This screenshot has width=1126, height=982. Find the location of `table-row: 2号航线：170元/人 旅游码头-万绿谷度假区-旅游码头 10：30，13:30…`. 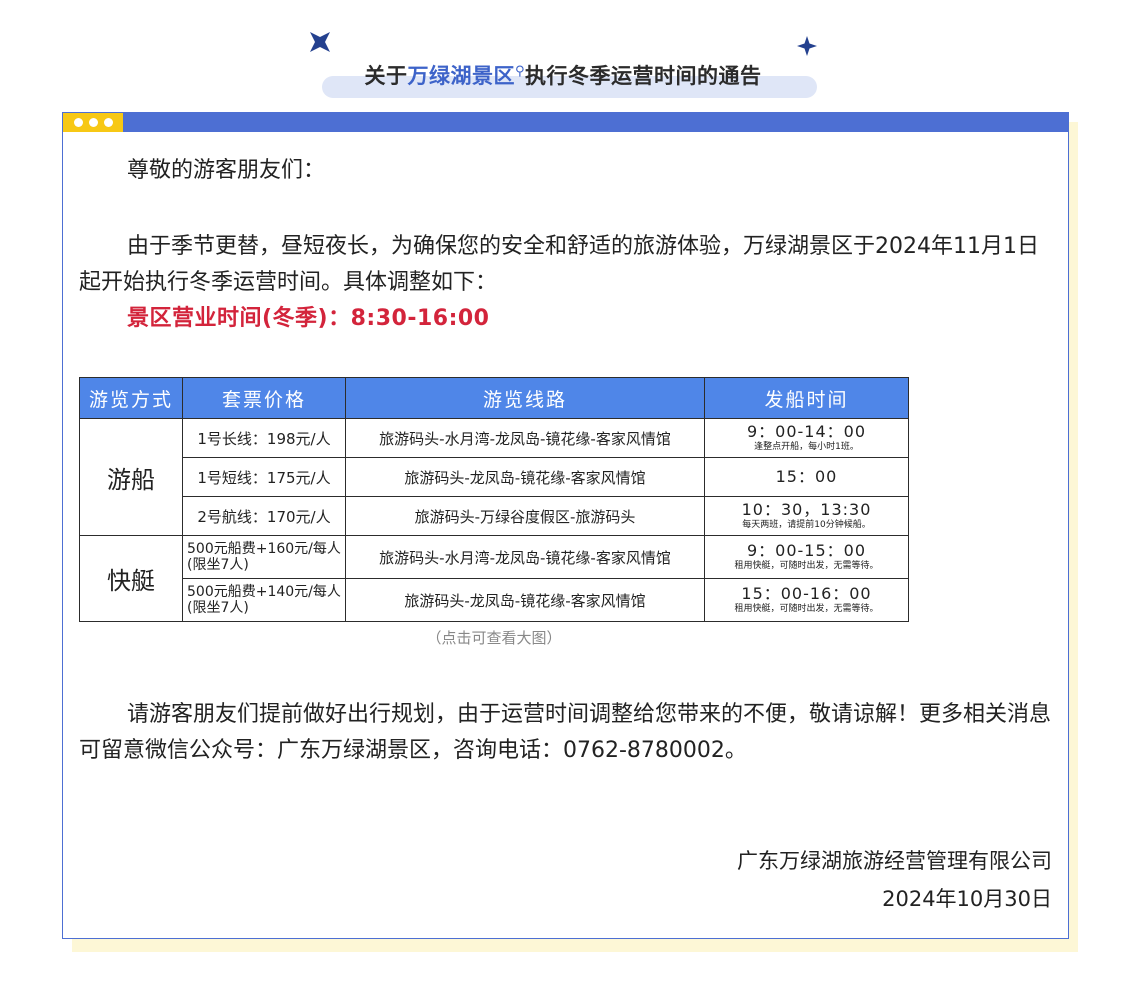

table-row: 2号航线：170元/人 旅游码头-万绿谷度假区-旅游码头 10：30，13:30… is located at coordinates (494, 516).